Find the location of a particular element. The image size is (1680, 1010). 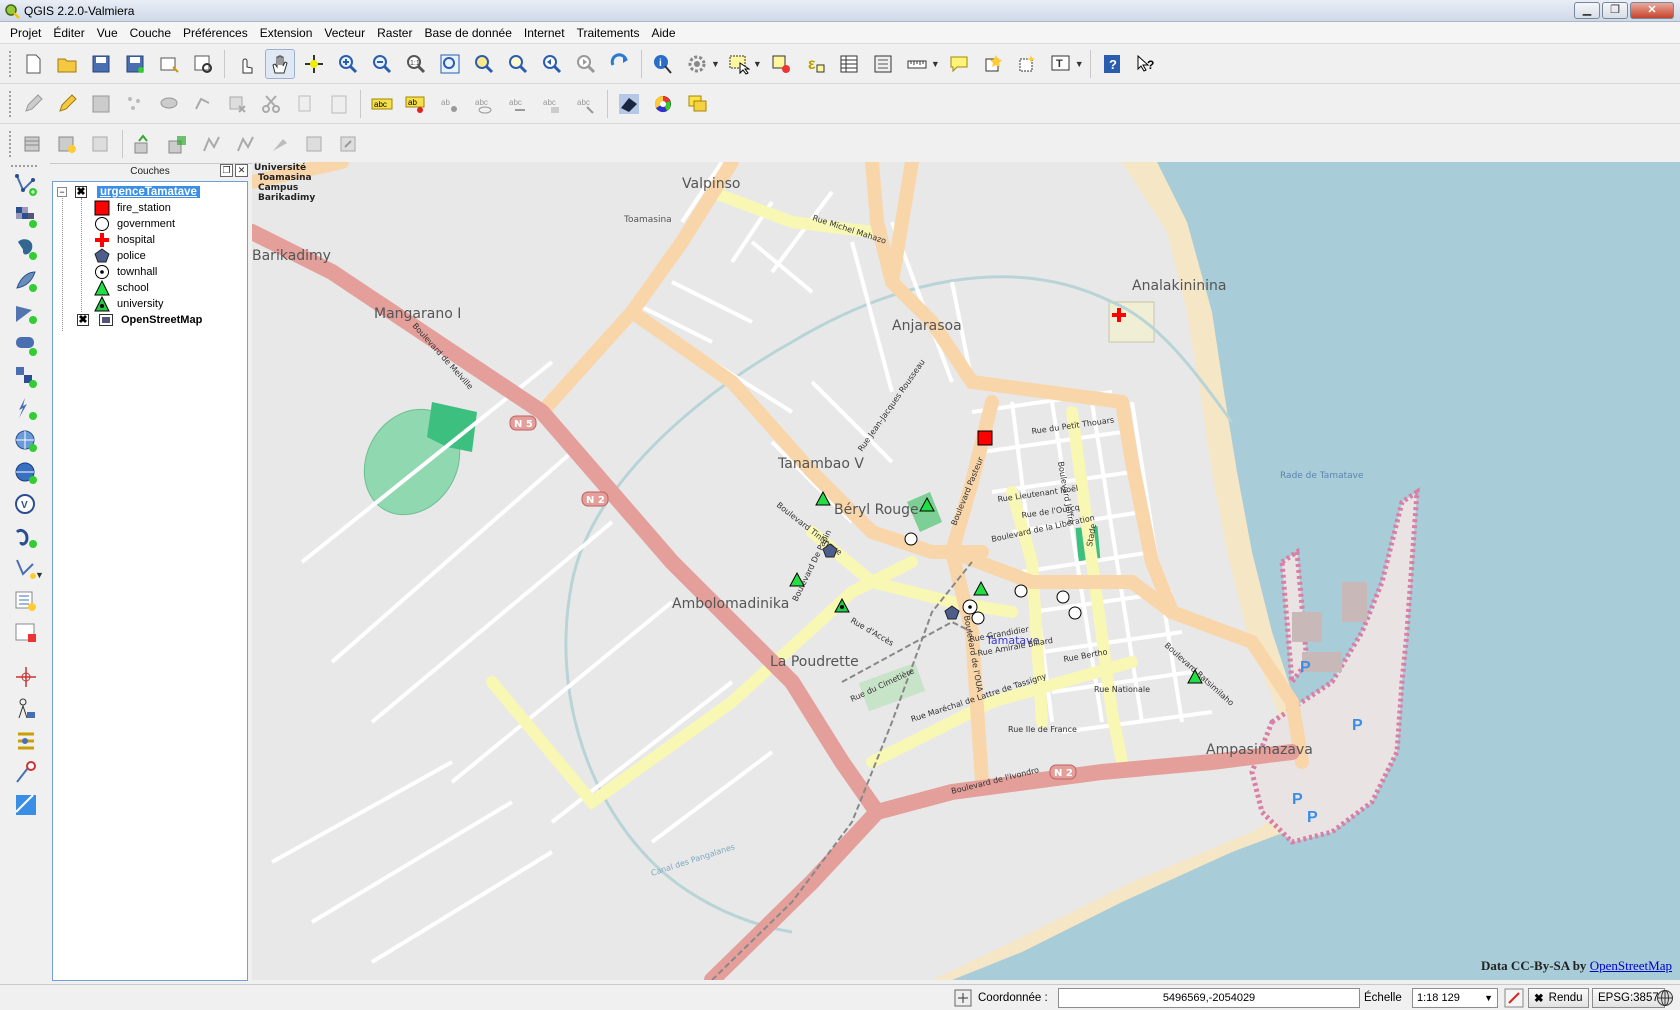

add-postgis-layer-icon is located at coordinates (26, 249).